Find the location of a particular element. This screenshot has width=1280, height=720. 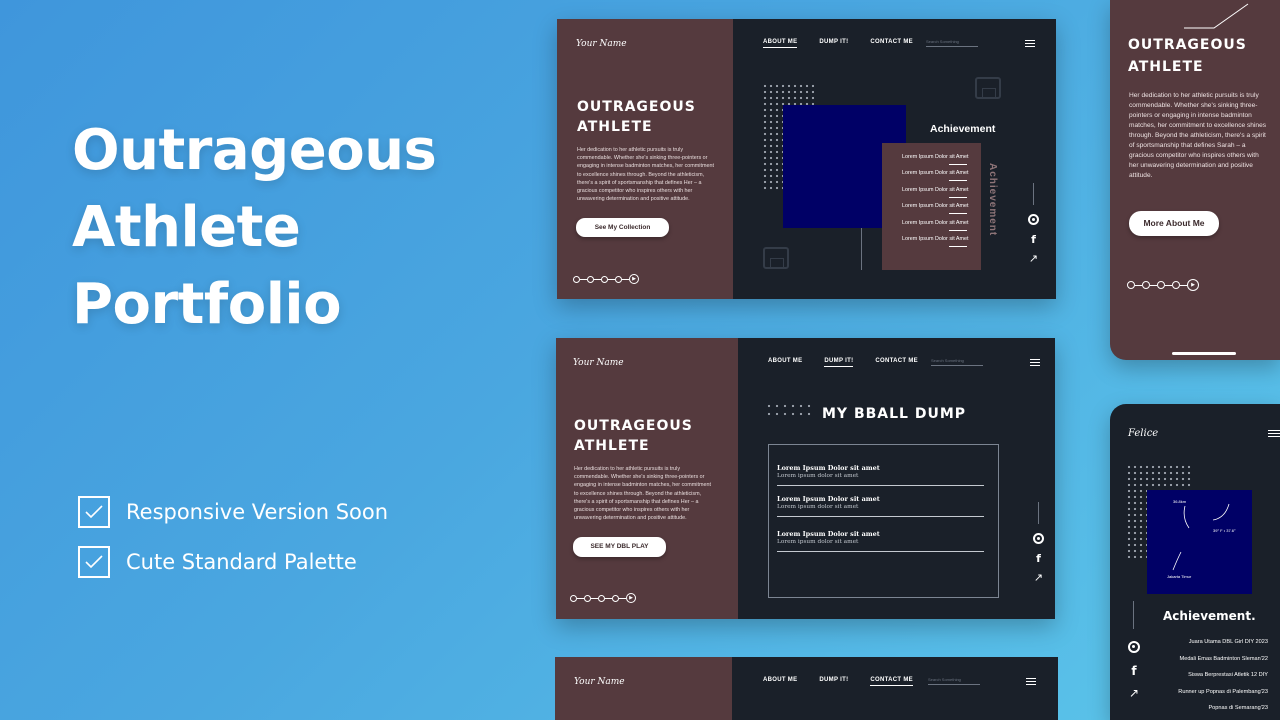

right-panel is located at coordinates (895, 688).